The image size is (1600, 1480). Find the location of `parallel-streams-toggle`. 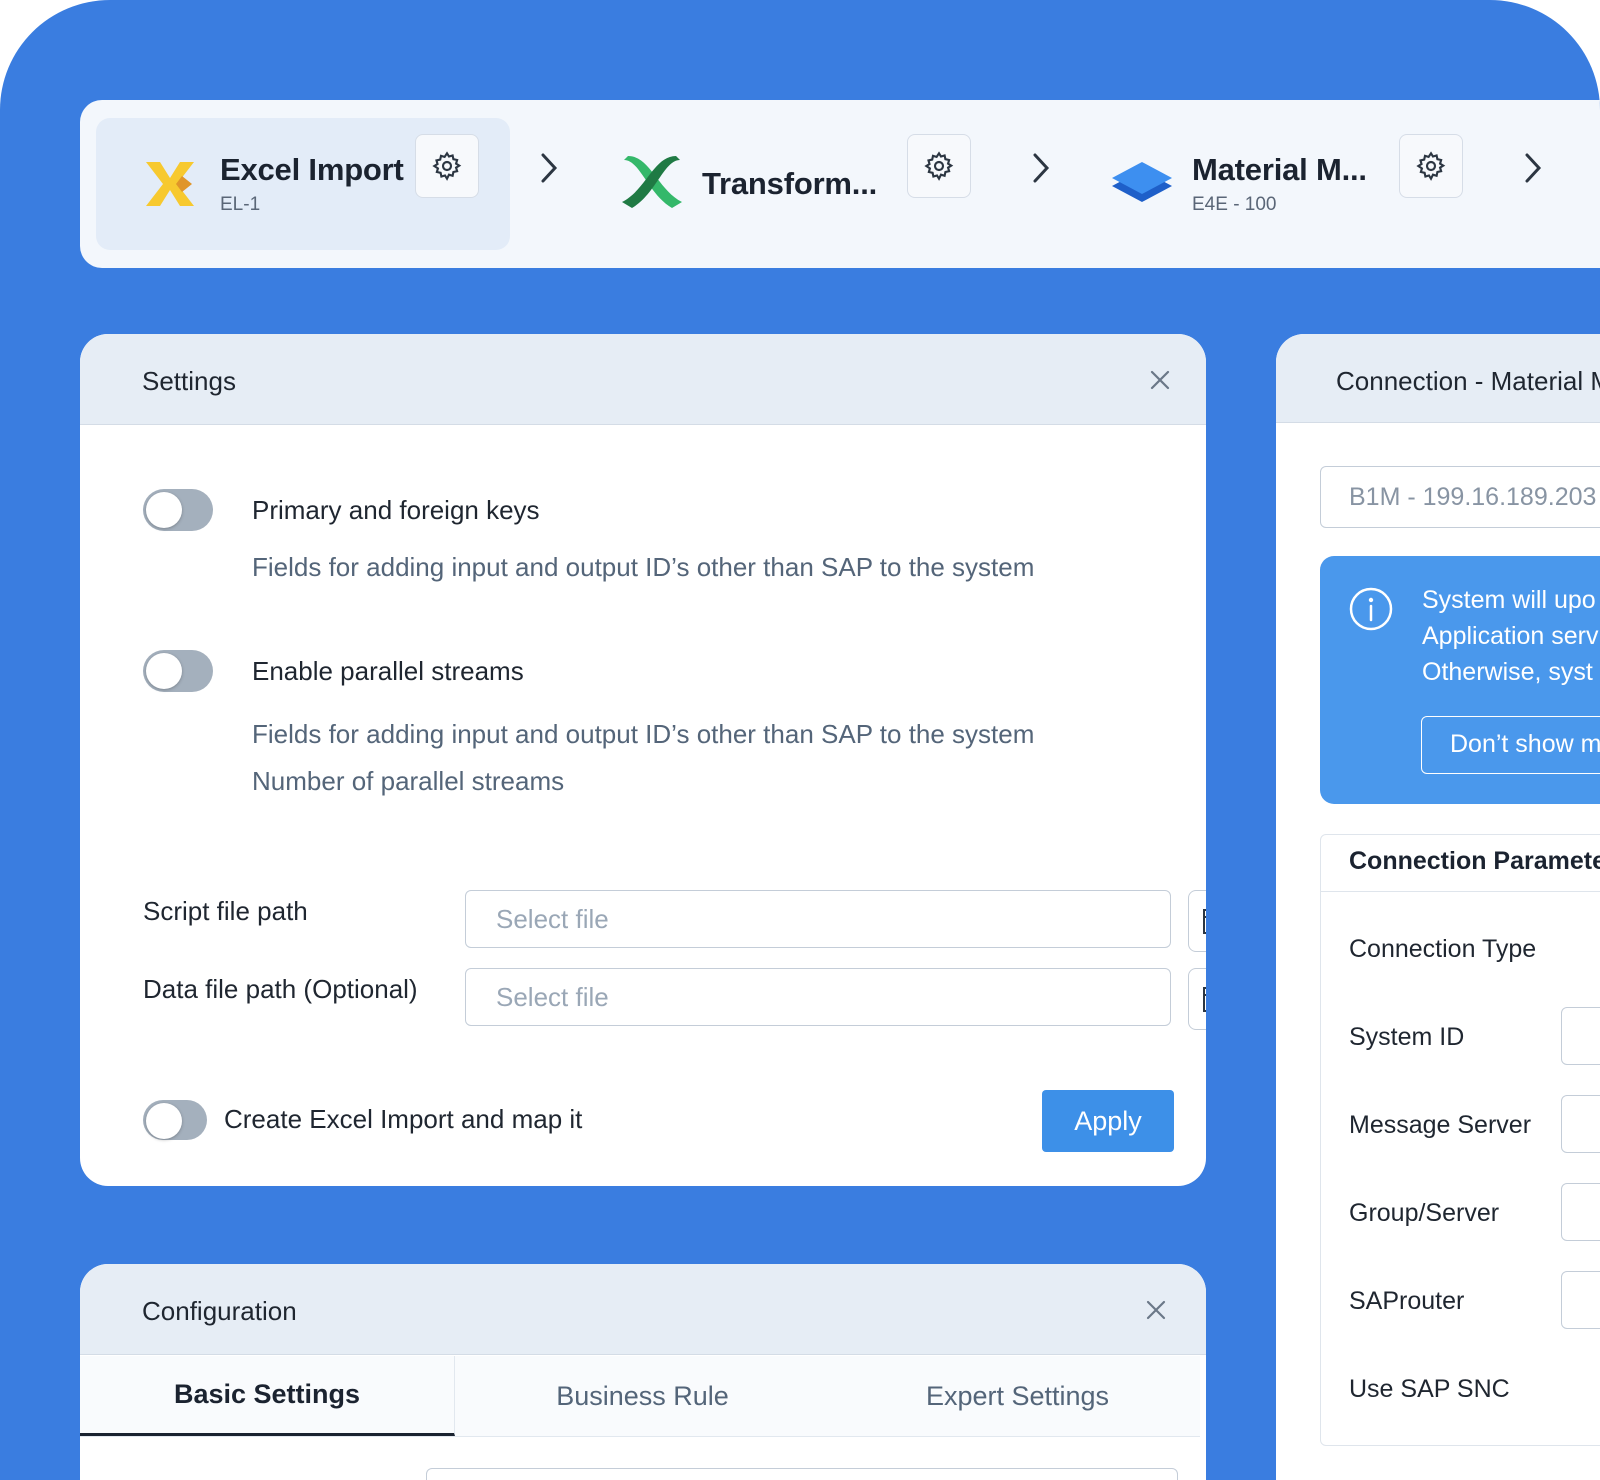

parallel-streams-toggle is located at coordinates (178, 671).